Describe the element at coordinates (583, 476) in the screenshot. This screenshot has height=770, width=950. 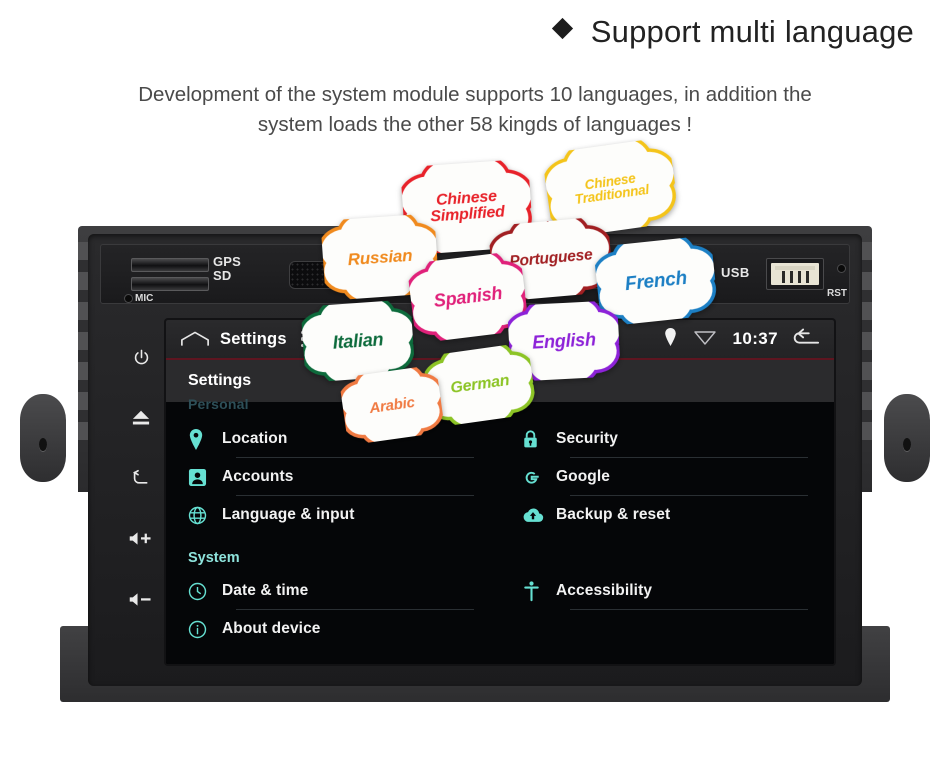
I see `settings-item-label: Google` at that location.